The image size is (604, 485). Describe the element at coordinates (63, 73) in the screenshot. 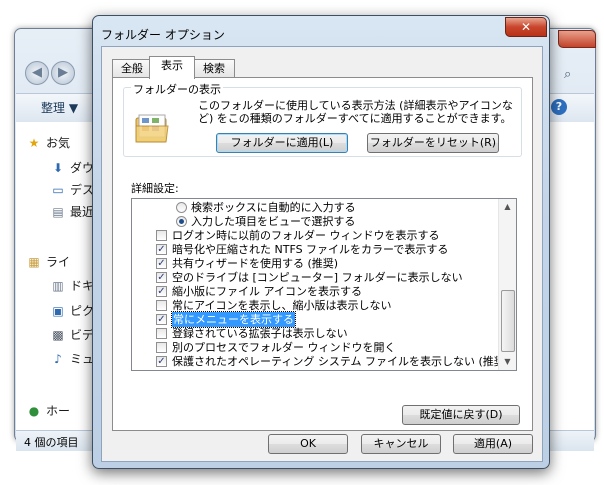

I see `forward-arrow-icon: ▶` at that location.